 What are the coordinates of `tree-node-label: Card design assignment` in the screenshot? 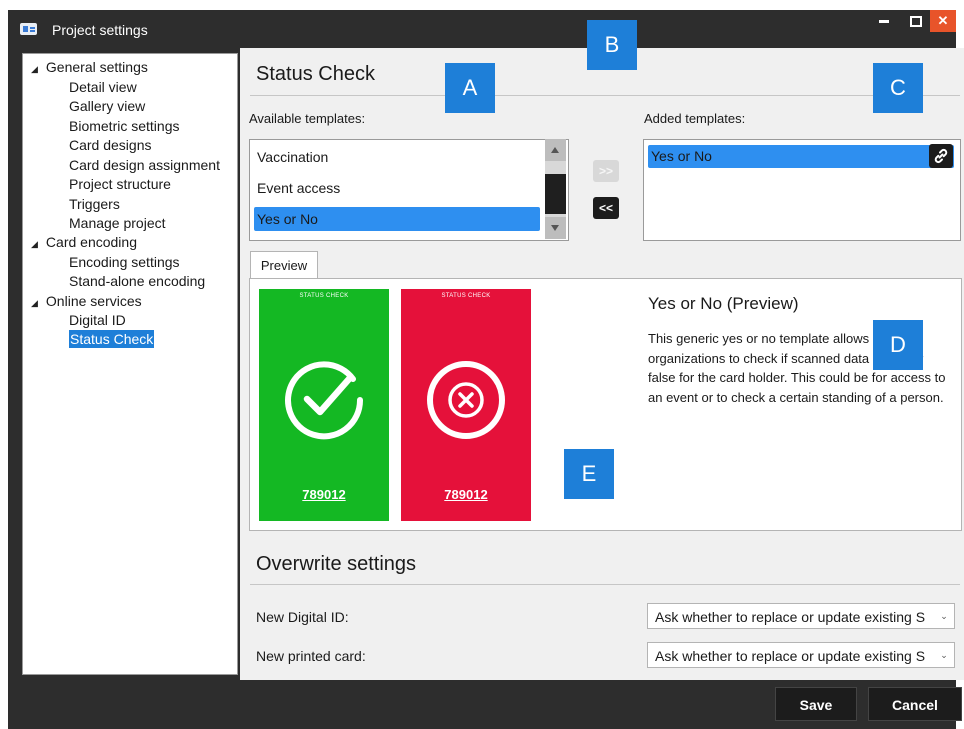 It's located at (144, 165).